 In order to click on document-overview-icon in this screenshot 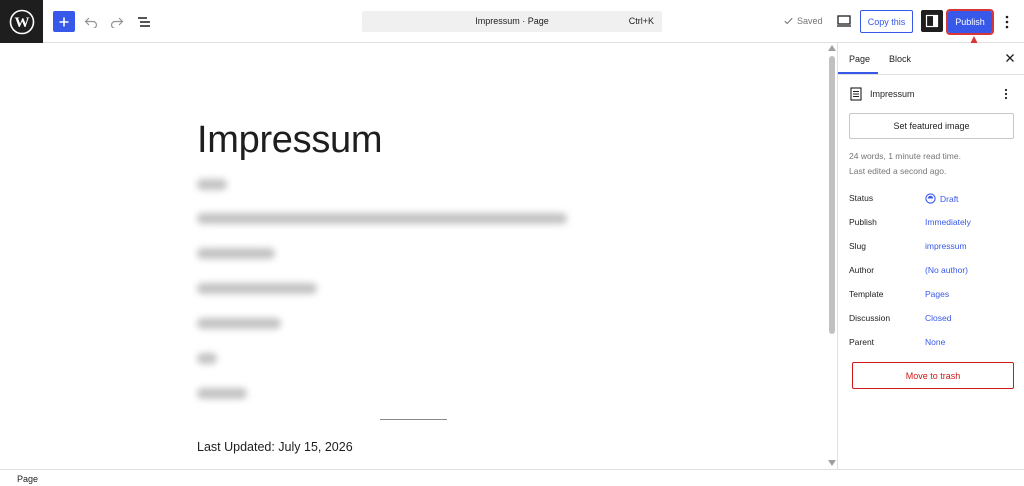, I will do `click(144, 22)`.